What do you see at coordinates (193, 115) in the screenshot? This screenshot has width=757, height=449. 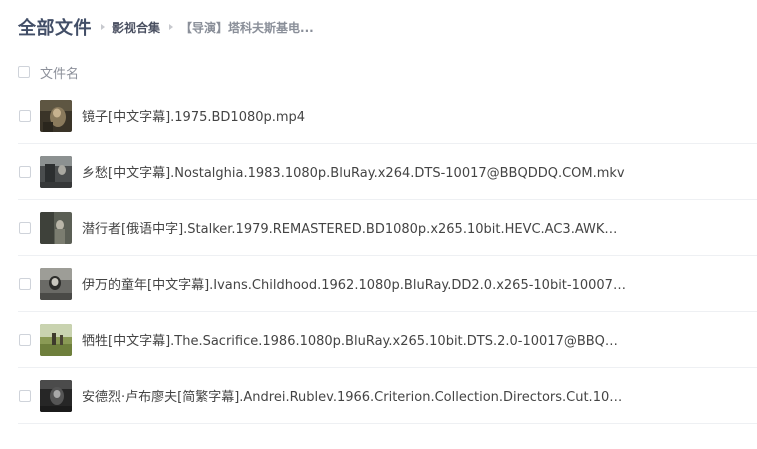 I see `file-name: 镜子[中文字幕].1975.BD1080p.mp4` at bounding box center [193, 115].